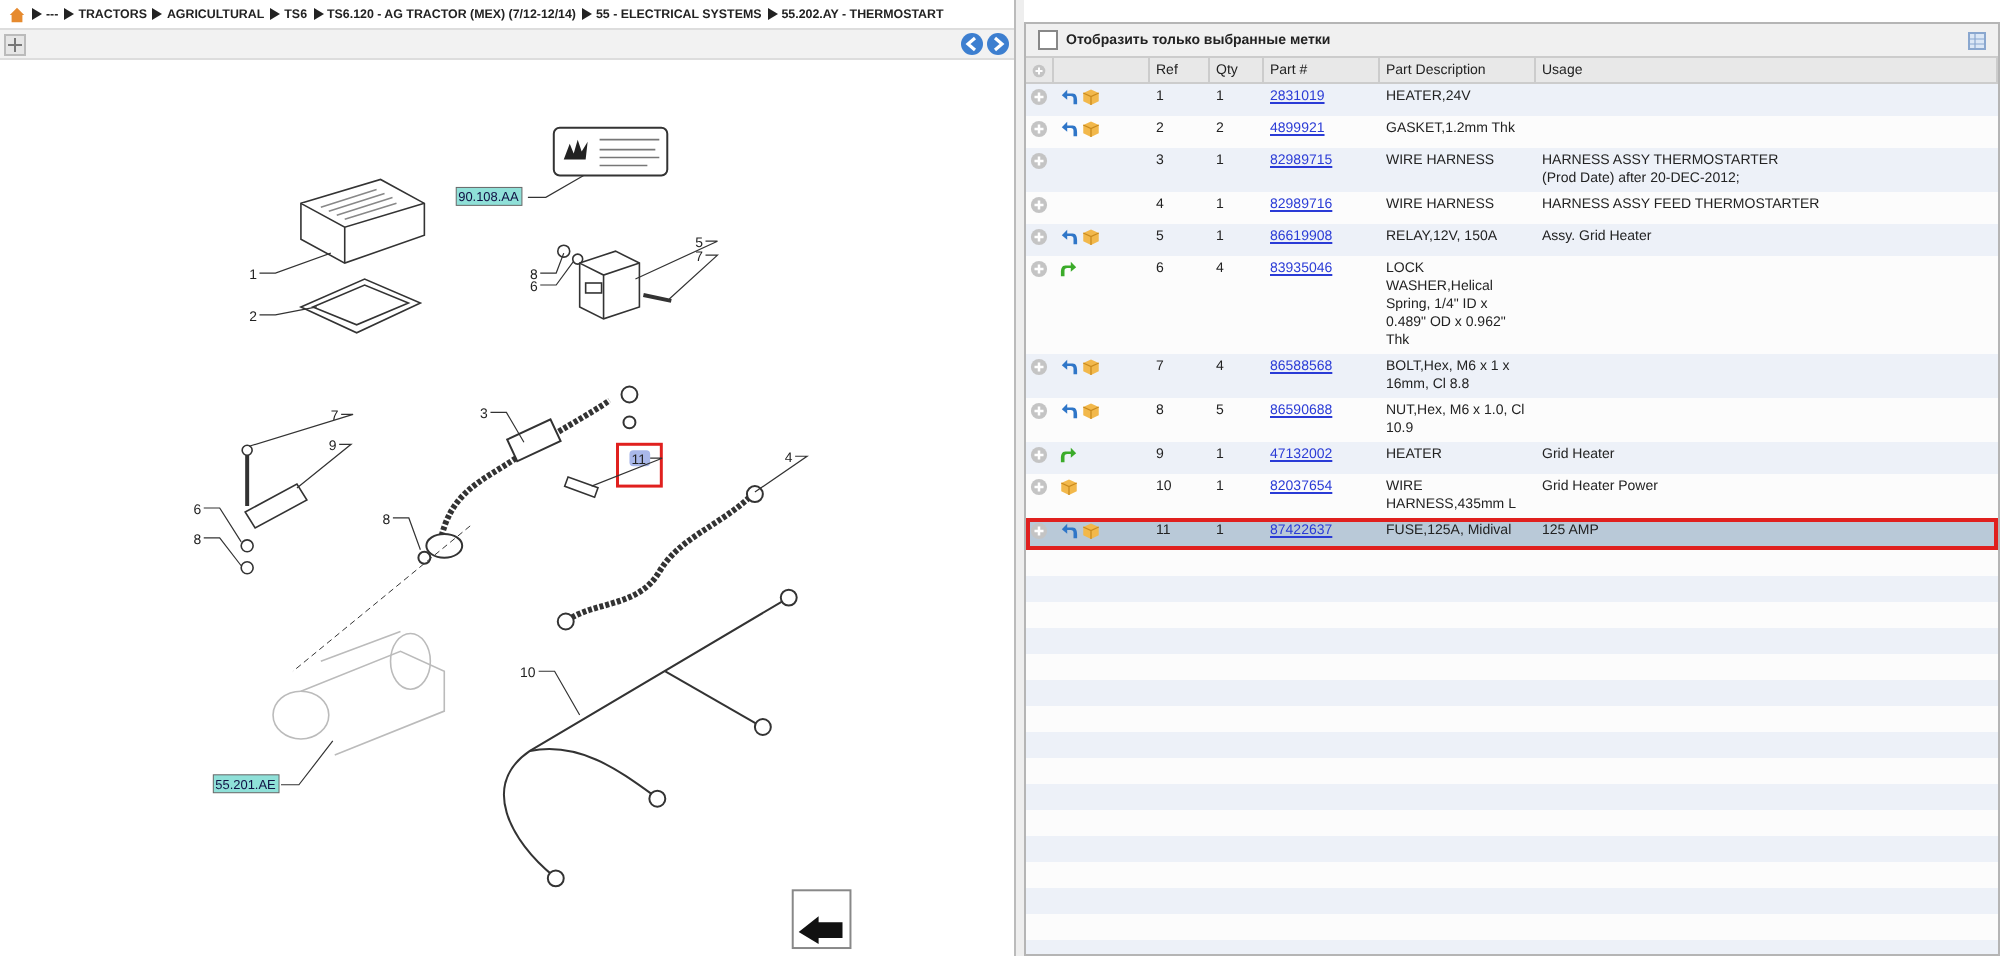 Image resolution: width=2000 pixels, height=956 pixels. Describe the element at coordinates (361, 306) in the screenshot. I see `gasket-drawing` at that location.